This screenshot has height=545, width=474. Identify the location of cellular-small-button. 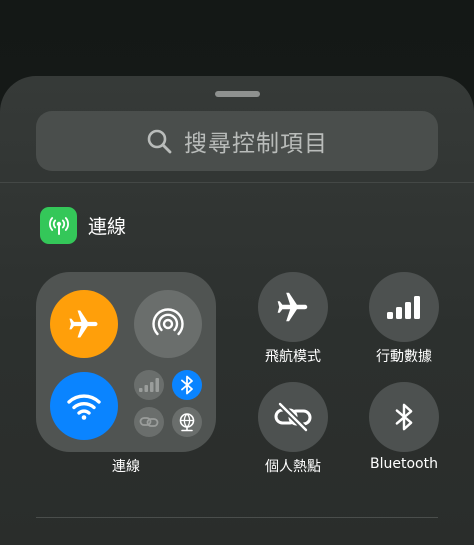
(149, 385).